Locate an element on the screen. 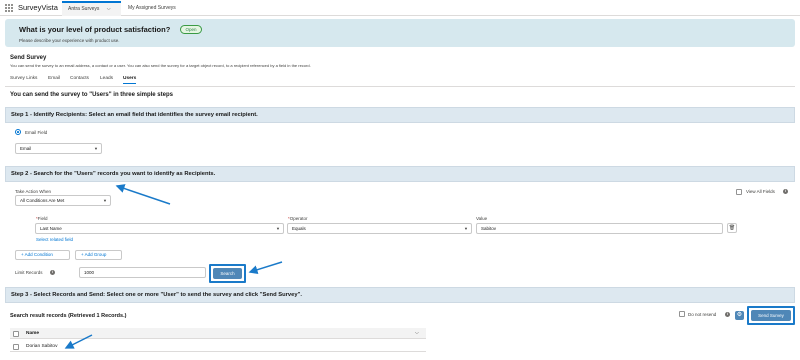 The height and width of the screenshot is (360, 800). trash-icon: 🗑 is located at coordinates (732, 228).